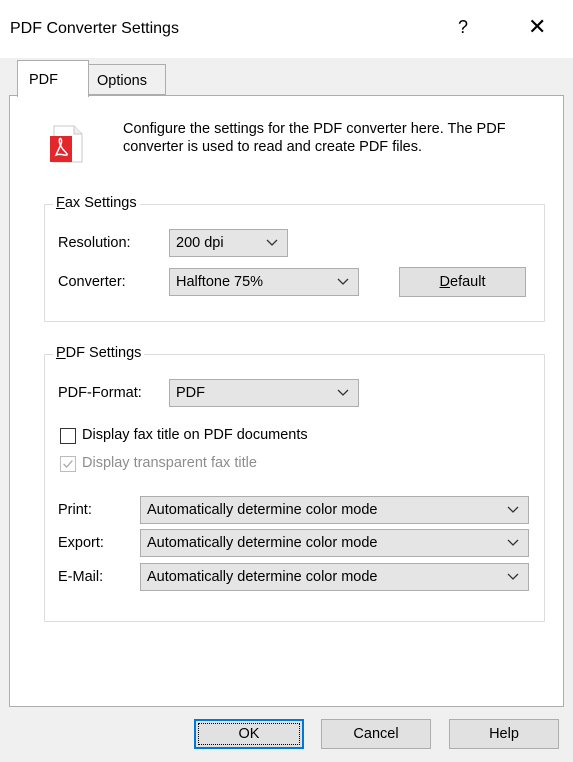  I want to click on cancel-button-label: Cancel, so click(376, 734).